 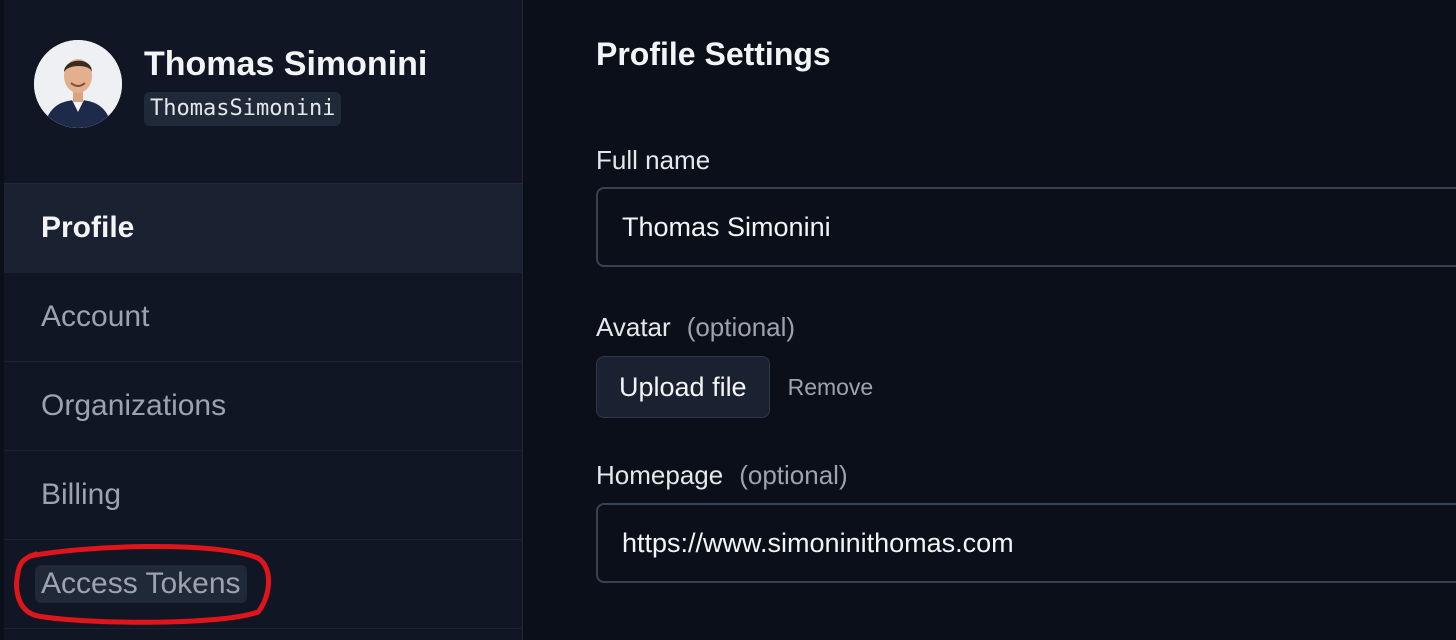 What do you see at coordinates (263, 584) in the screenshot?
I see `sidebar-item-access-tokens: Access Tokens` at bounding box center [263, 584].